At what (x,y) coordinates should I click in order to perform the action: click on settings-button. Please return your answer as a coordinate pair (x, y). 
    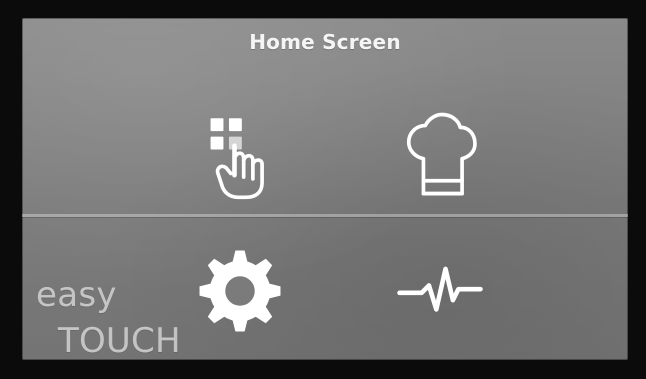
    Looking at the image, I should click on (240, 291).